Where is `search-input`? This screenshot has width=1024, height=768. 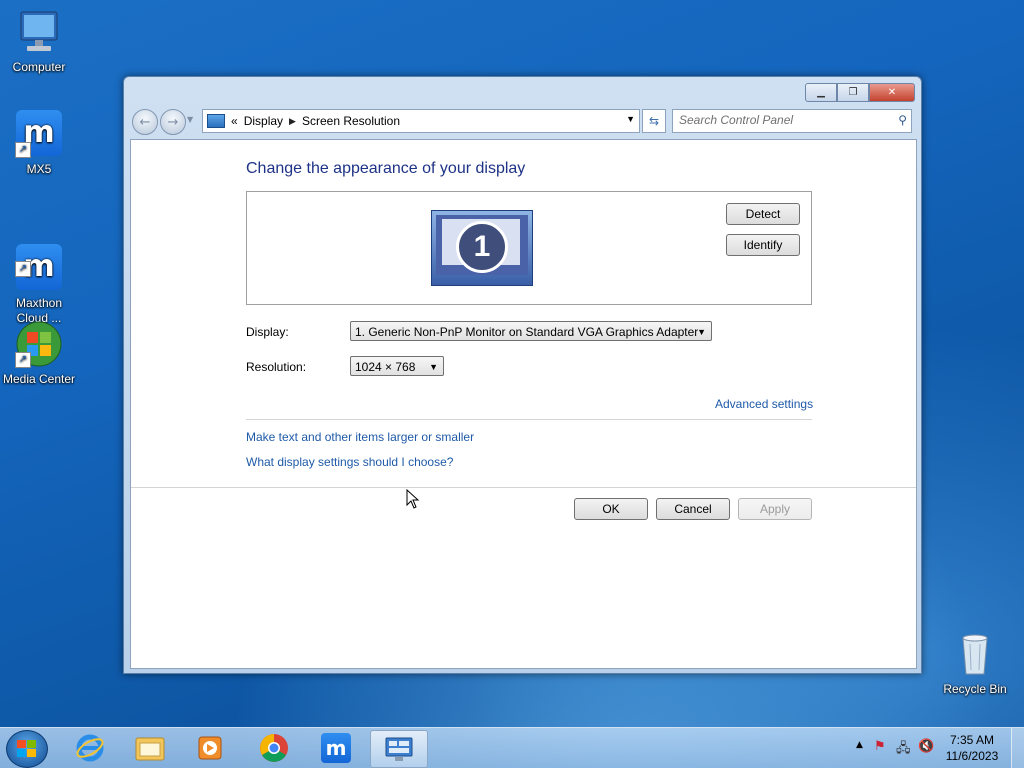
search-input is located at coordinates (776, 120).